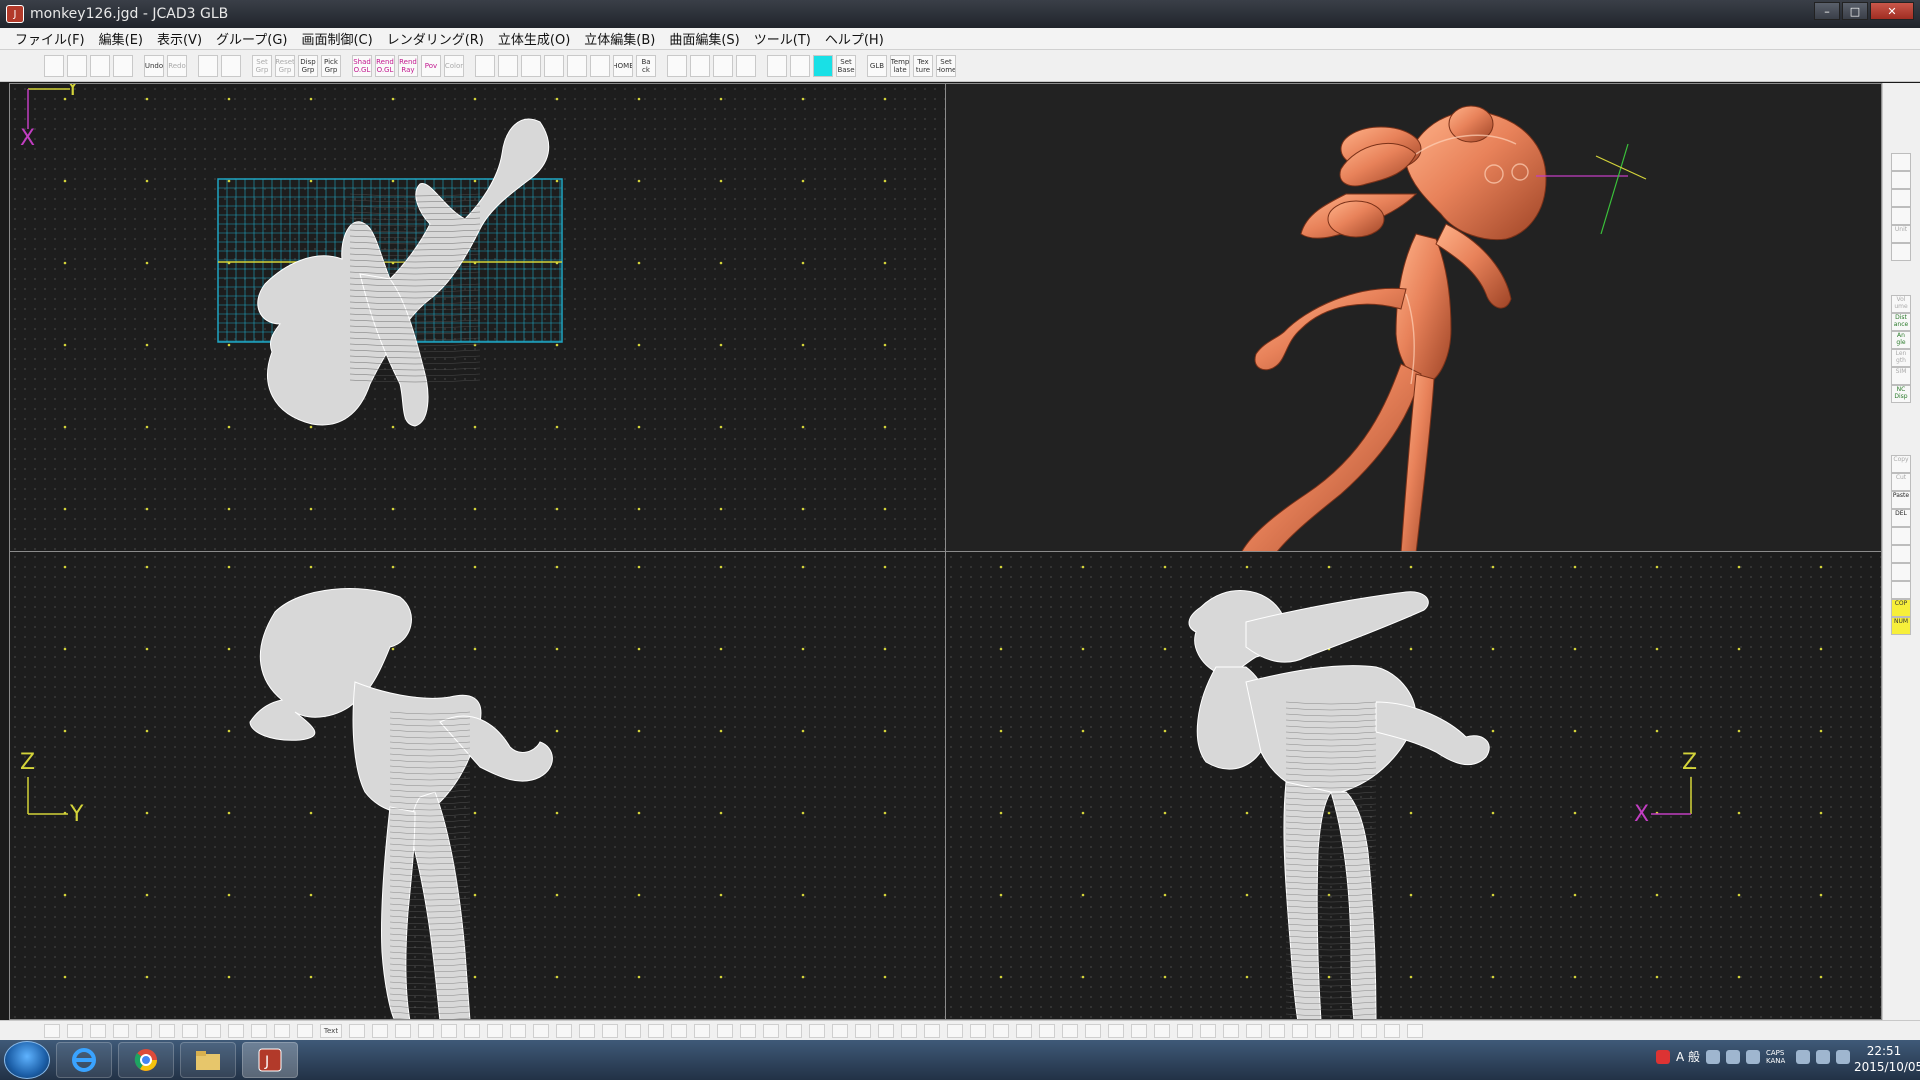  Describe the element at coordinates (208, 65) in the screenshot. I see `copy-view-button` at that location.